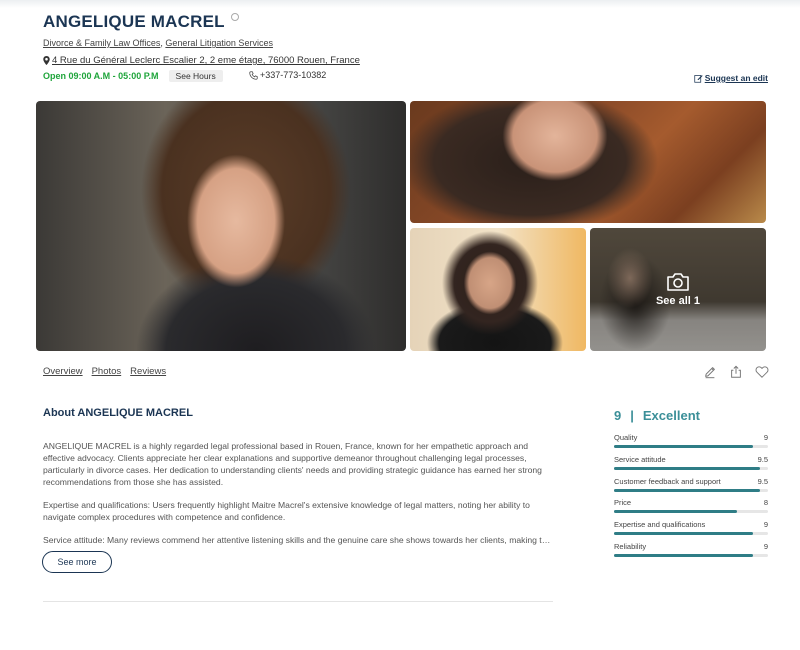  Describe the element at coordinates (736, 78) in the screenshot. I see `suggest-edit-label: Suggest an edit` at that location.